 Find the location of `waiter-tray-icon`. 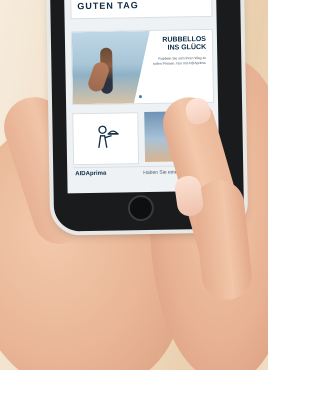

waiter-tray-icon is located at coordinates (109, 136).